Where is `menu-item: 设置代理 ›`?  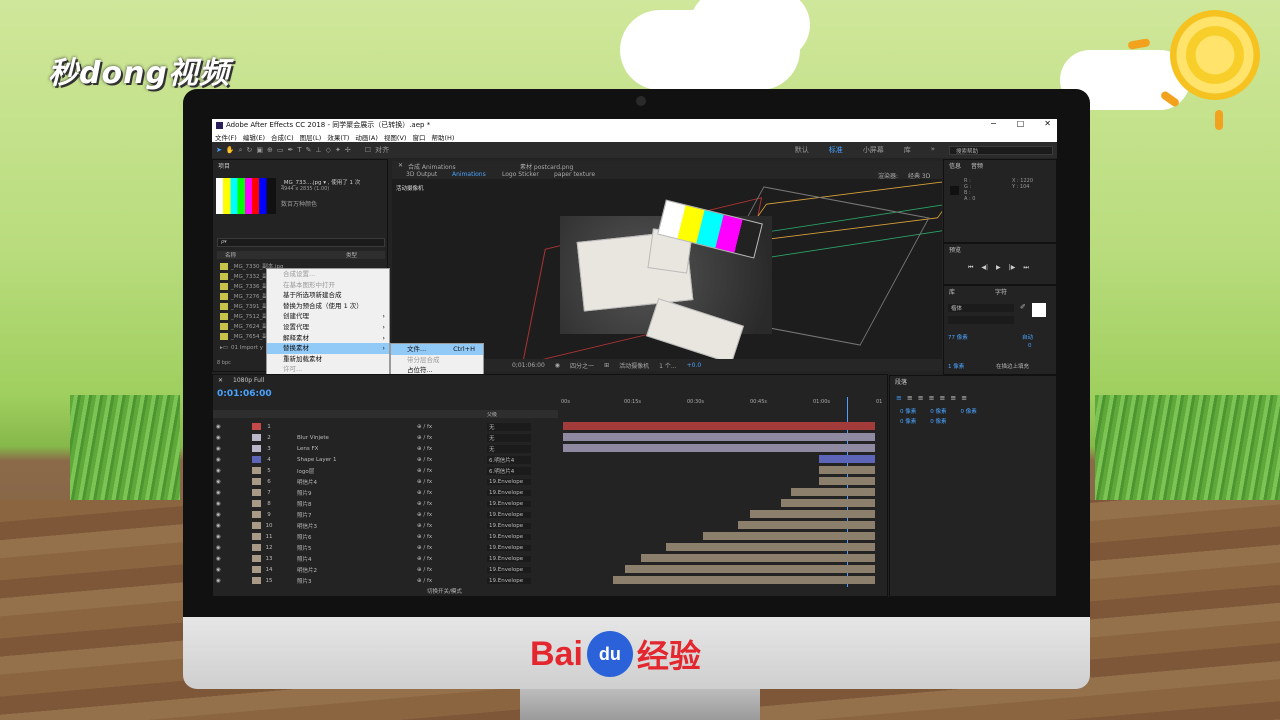
menu-item: 设置代理 › is located at coordinates (328, 327).